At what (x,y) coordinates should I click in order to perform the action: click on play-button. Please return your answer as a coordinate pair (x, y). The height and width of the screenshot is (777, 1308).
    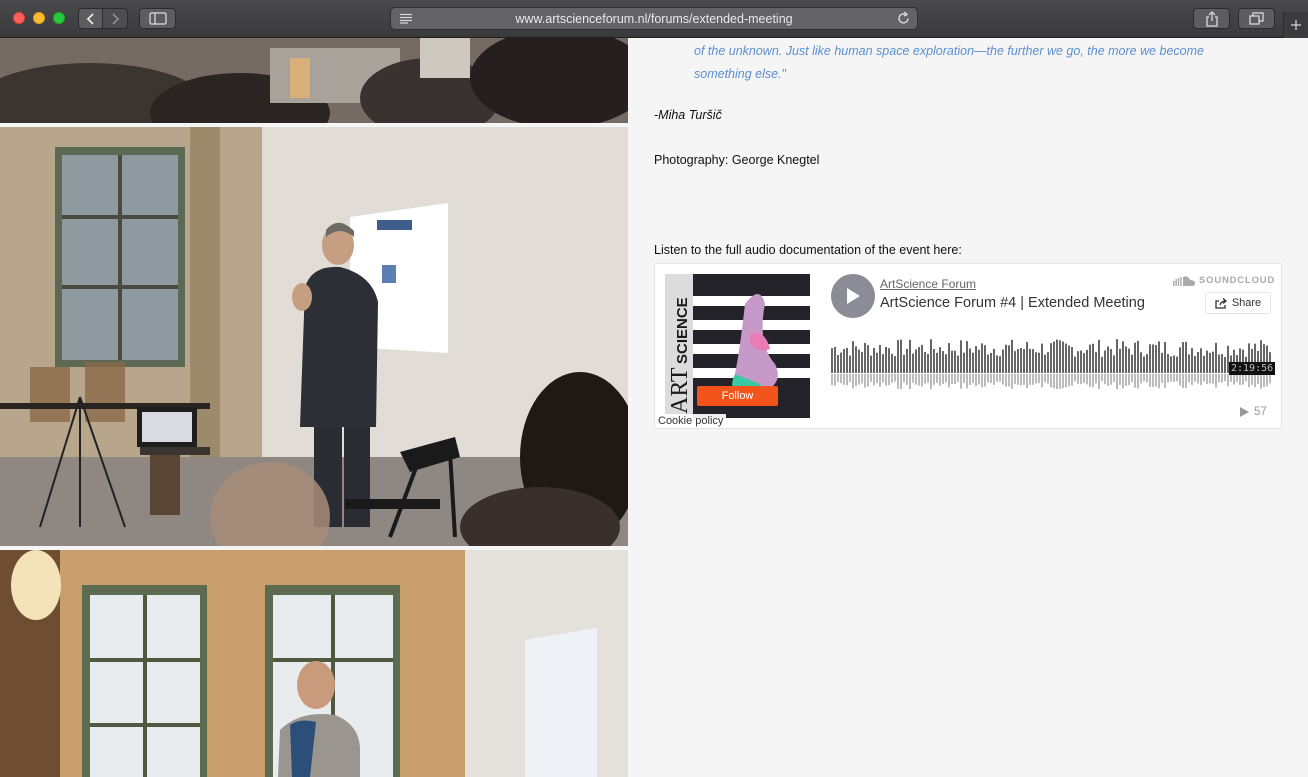
    Looking at the image, I should click on (853, 296).